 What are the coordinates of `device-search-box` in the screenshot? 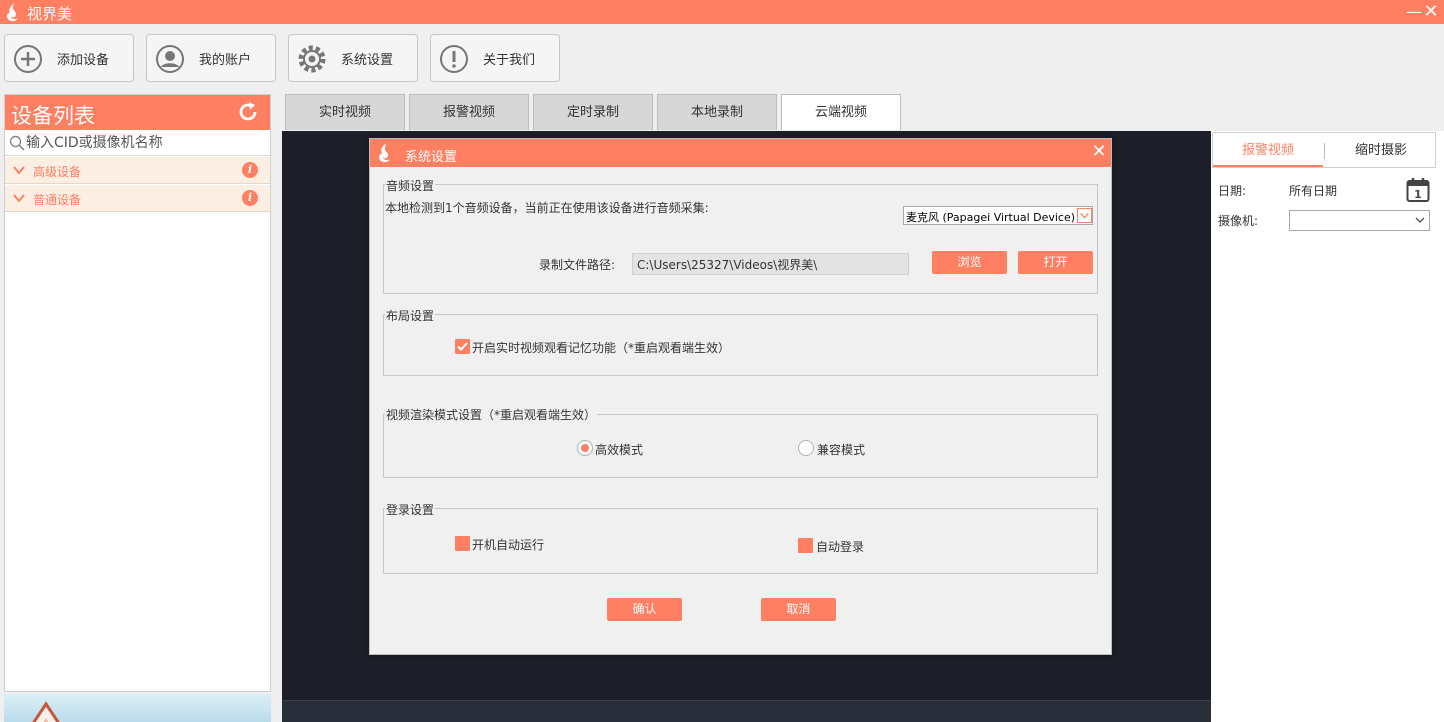 It's located at (137, 143).